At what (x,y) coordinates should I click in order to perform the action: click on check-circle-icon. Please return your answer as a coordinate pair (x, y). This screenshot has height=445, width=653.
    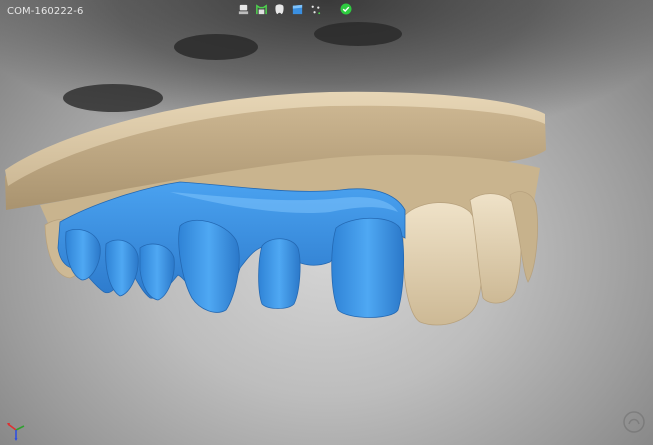
    Looking at the image, I should click on (346, 9).